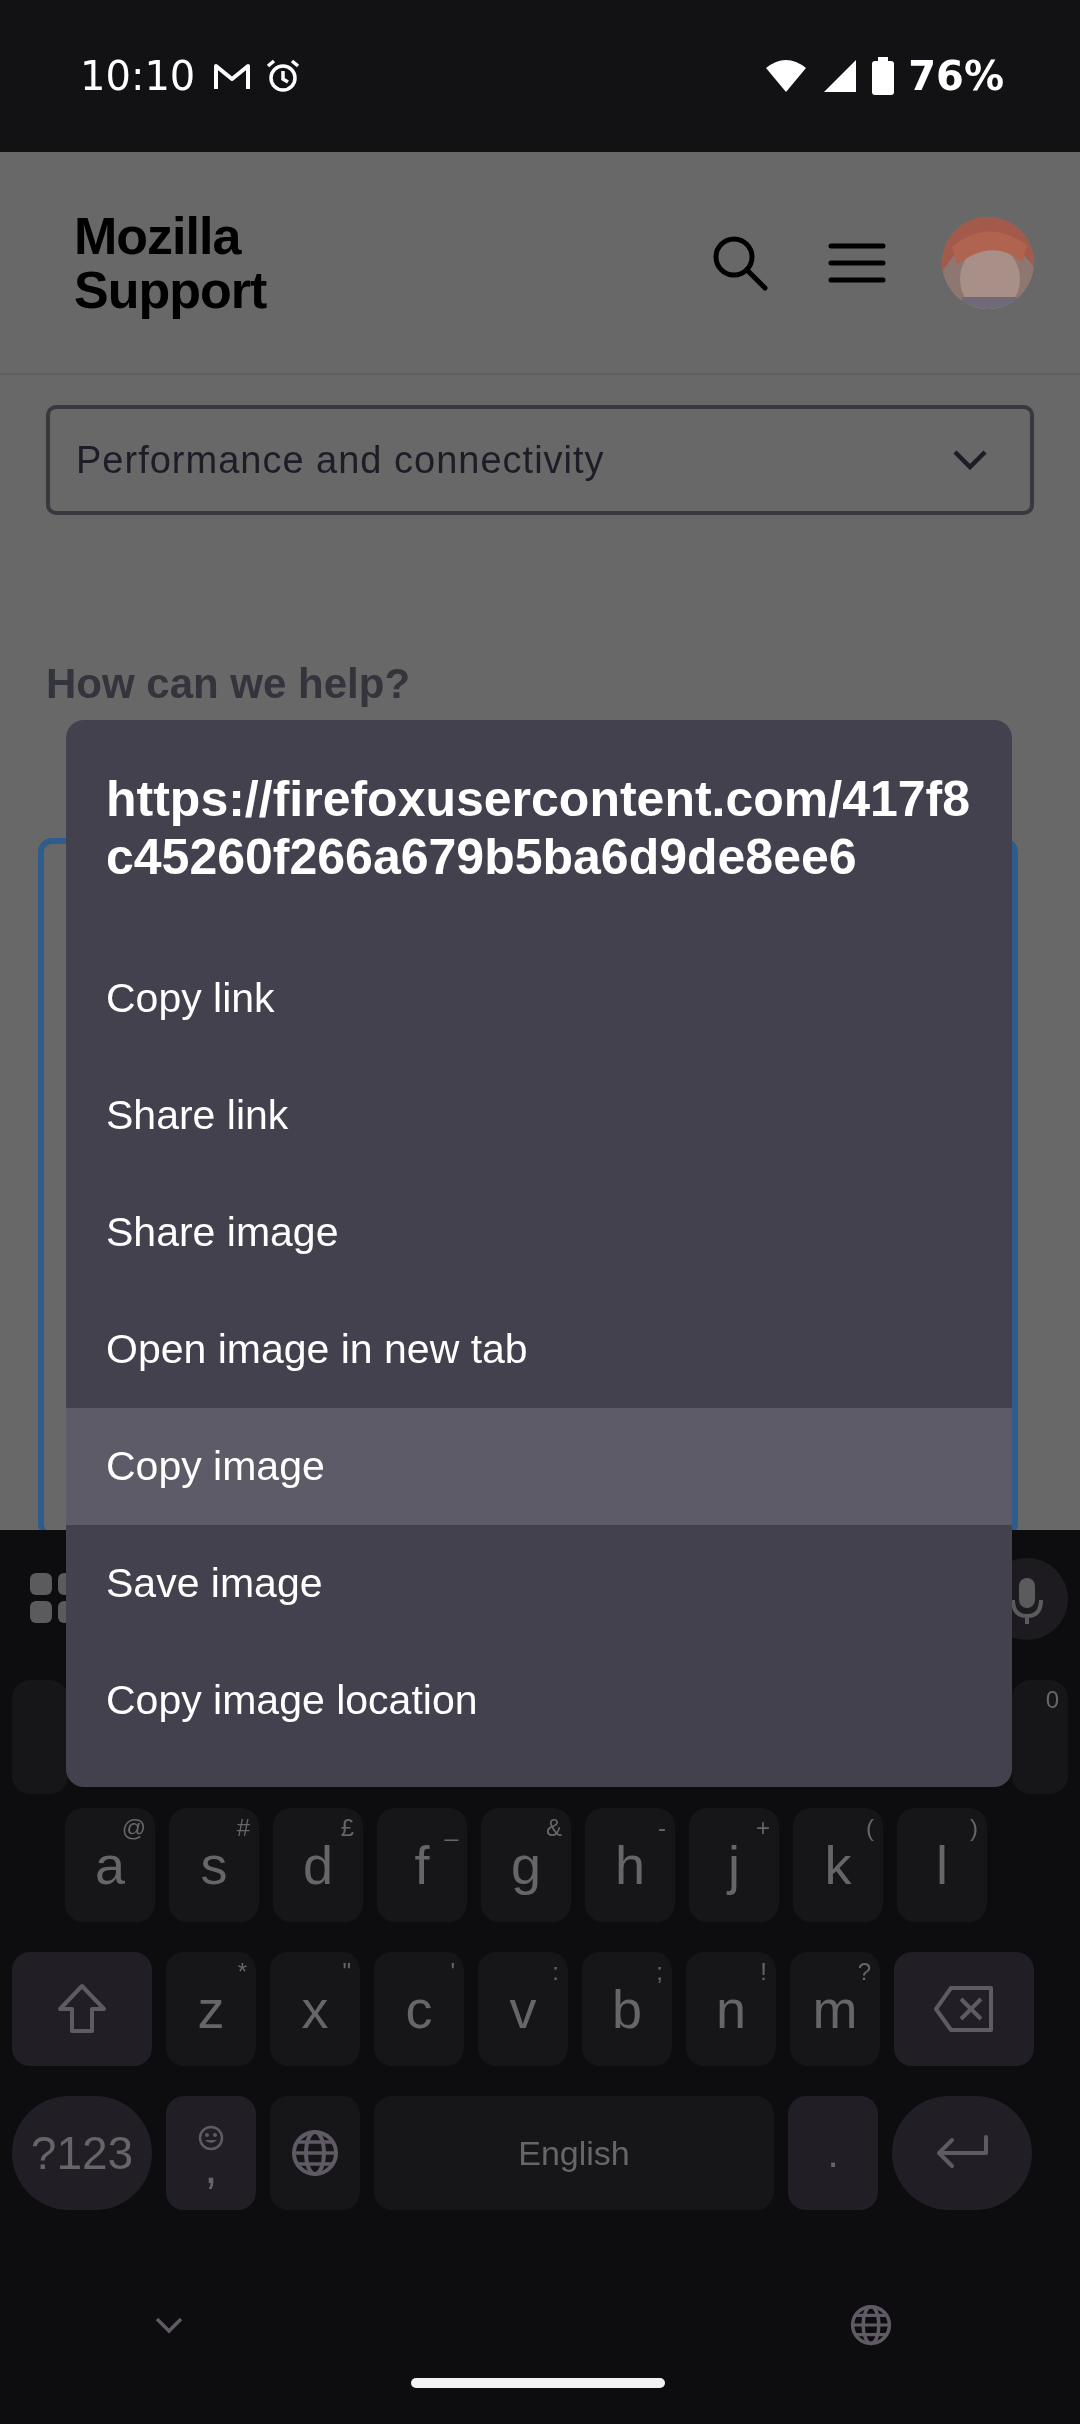 The height and width of the screenshot is (2424, 1080). Describe the element at coordinates (539, 1583) in the screenshot. I see `menu-item: Save image` at that location.